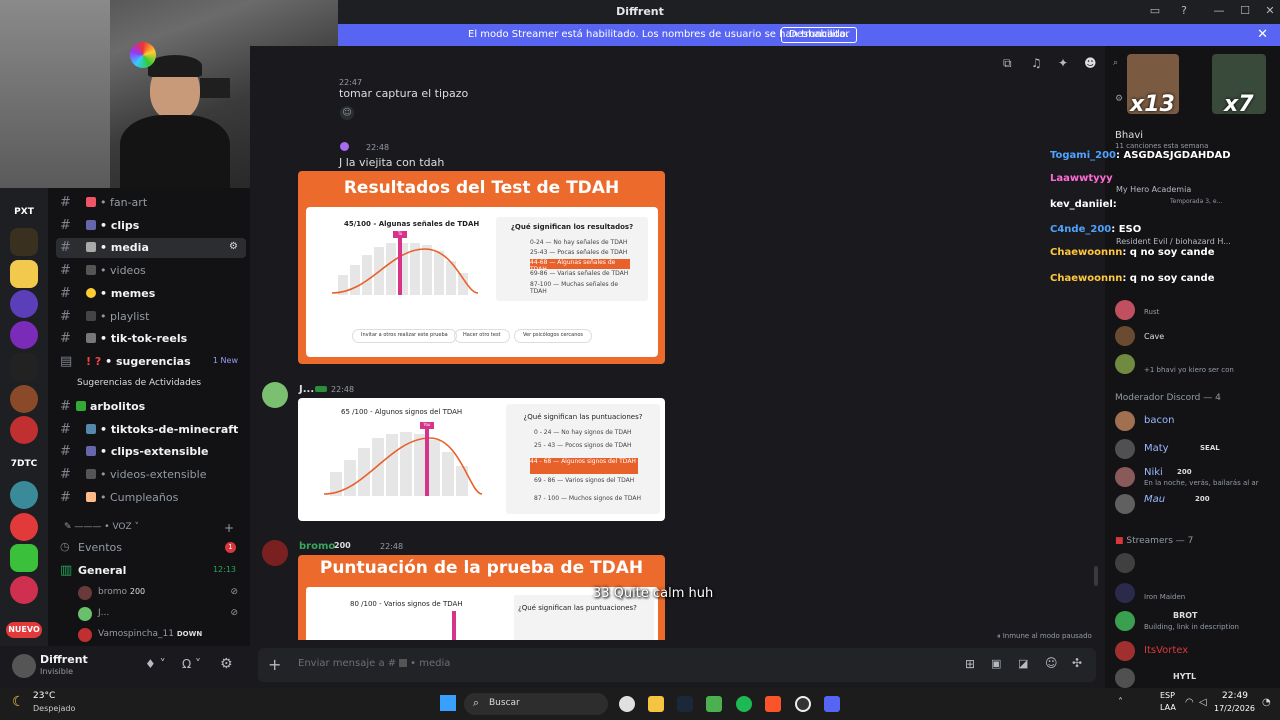 The width and height of the screenshot is (1280, 720). Describe the element at coordinates (1023, 663) in the screenshot. I see `sticker-icon: ◪` at that location.